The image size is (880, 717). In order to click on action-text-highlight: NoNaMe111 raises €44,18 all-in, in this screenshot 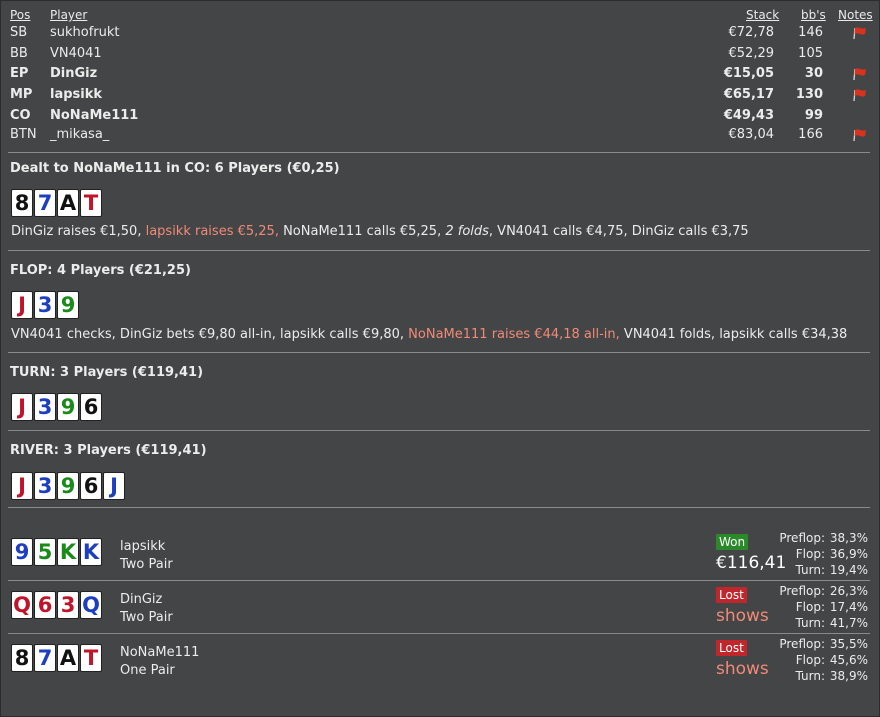, I will do `click(516, 334)`.